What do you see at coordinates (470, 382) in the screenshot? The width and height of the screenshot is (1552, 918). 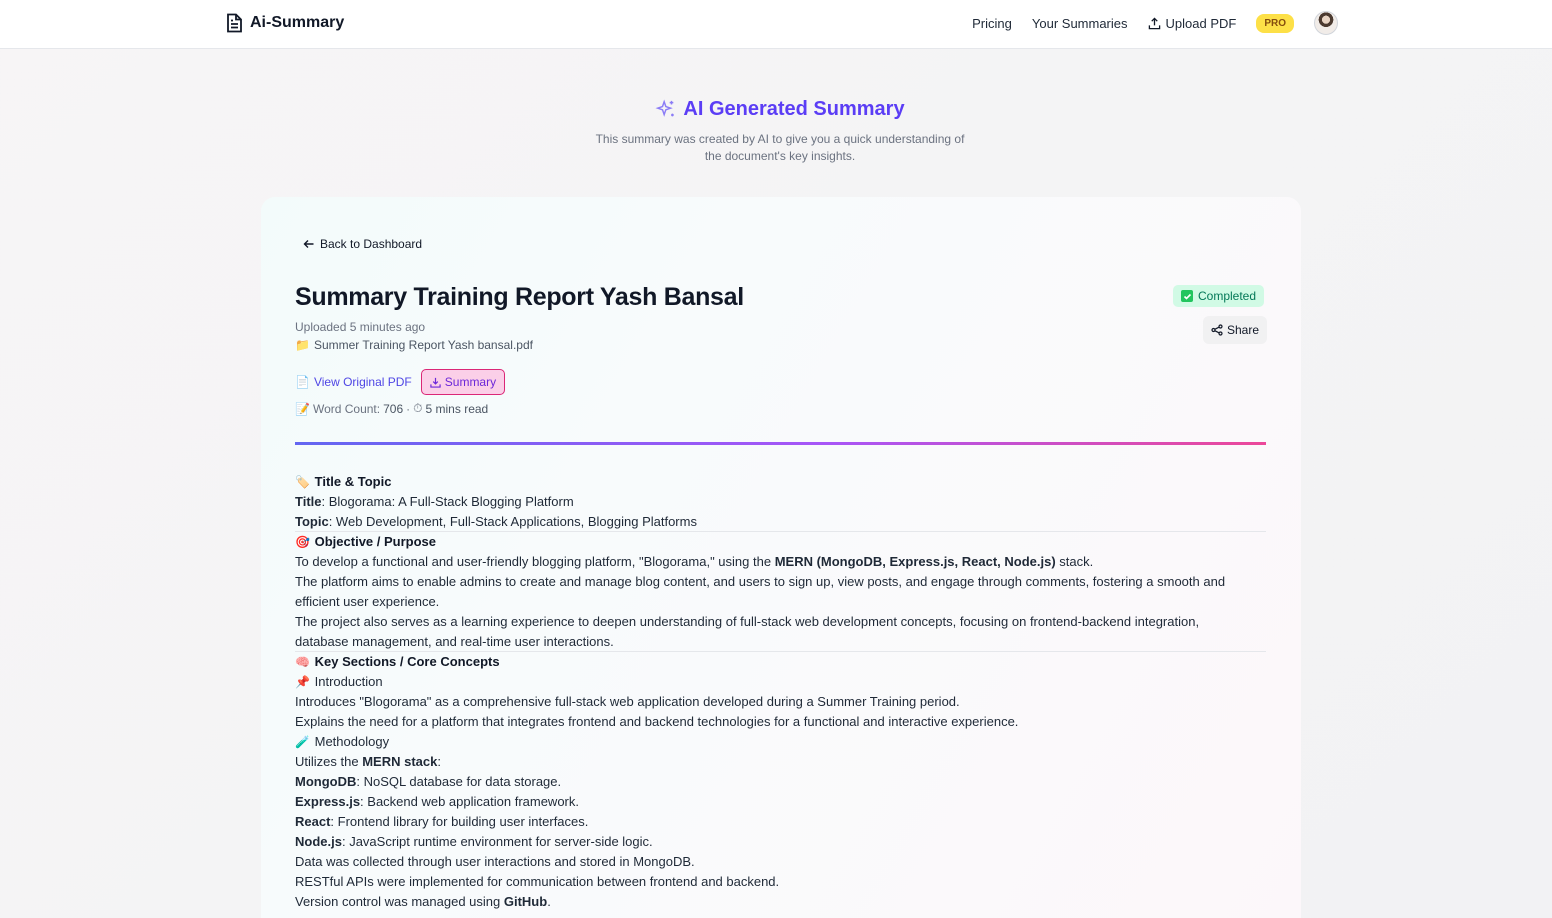 I see `summary-button-label: Summary` at bounding box center [470, 382].